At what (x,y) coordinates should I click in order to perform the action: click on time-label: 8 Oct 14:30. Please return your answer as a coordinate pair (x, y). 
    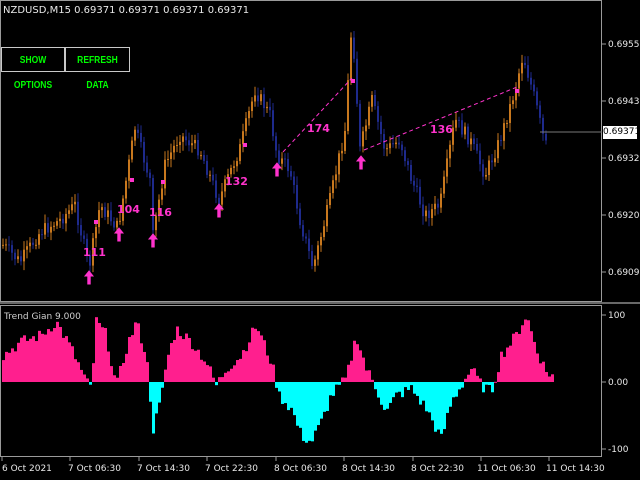
    Looking at the image, I should click on (368, 469).